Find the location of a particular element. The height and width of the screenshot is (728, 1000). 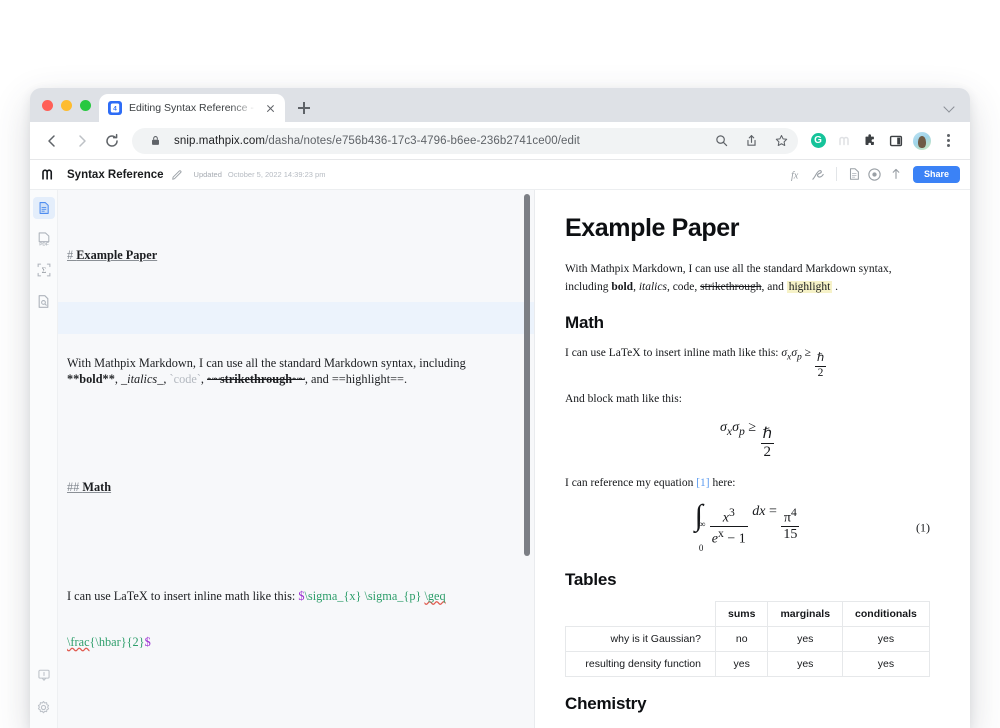

preview-inline-fraction: ℏ2 is located at coordinates (820, 366).